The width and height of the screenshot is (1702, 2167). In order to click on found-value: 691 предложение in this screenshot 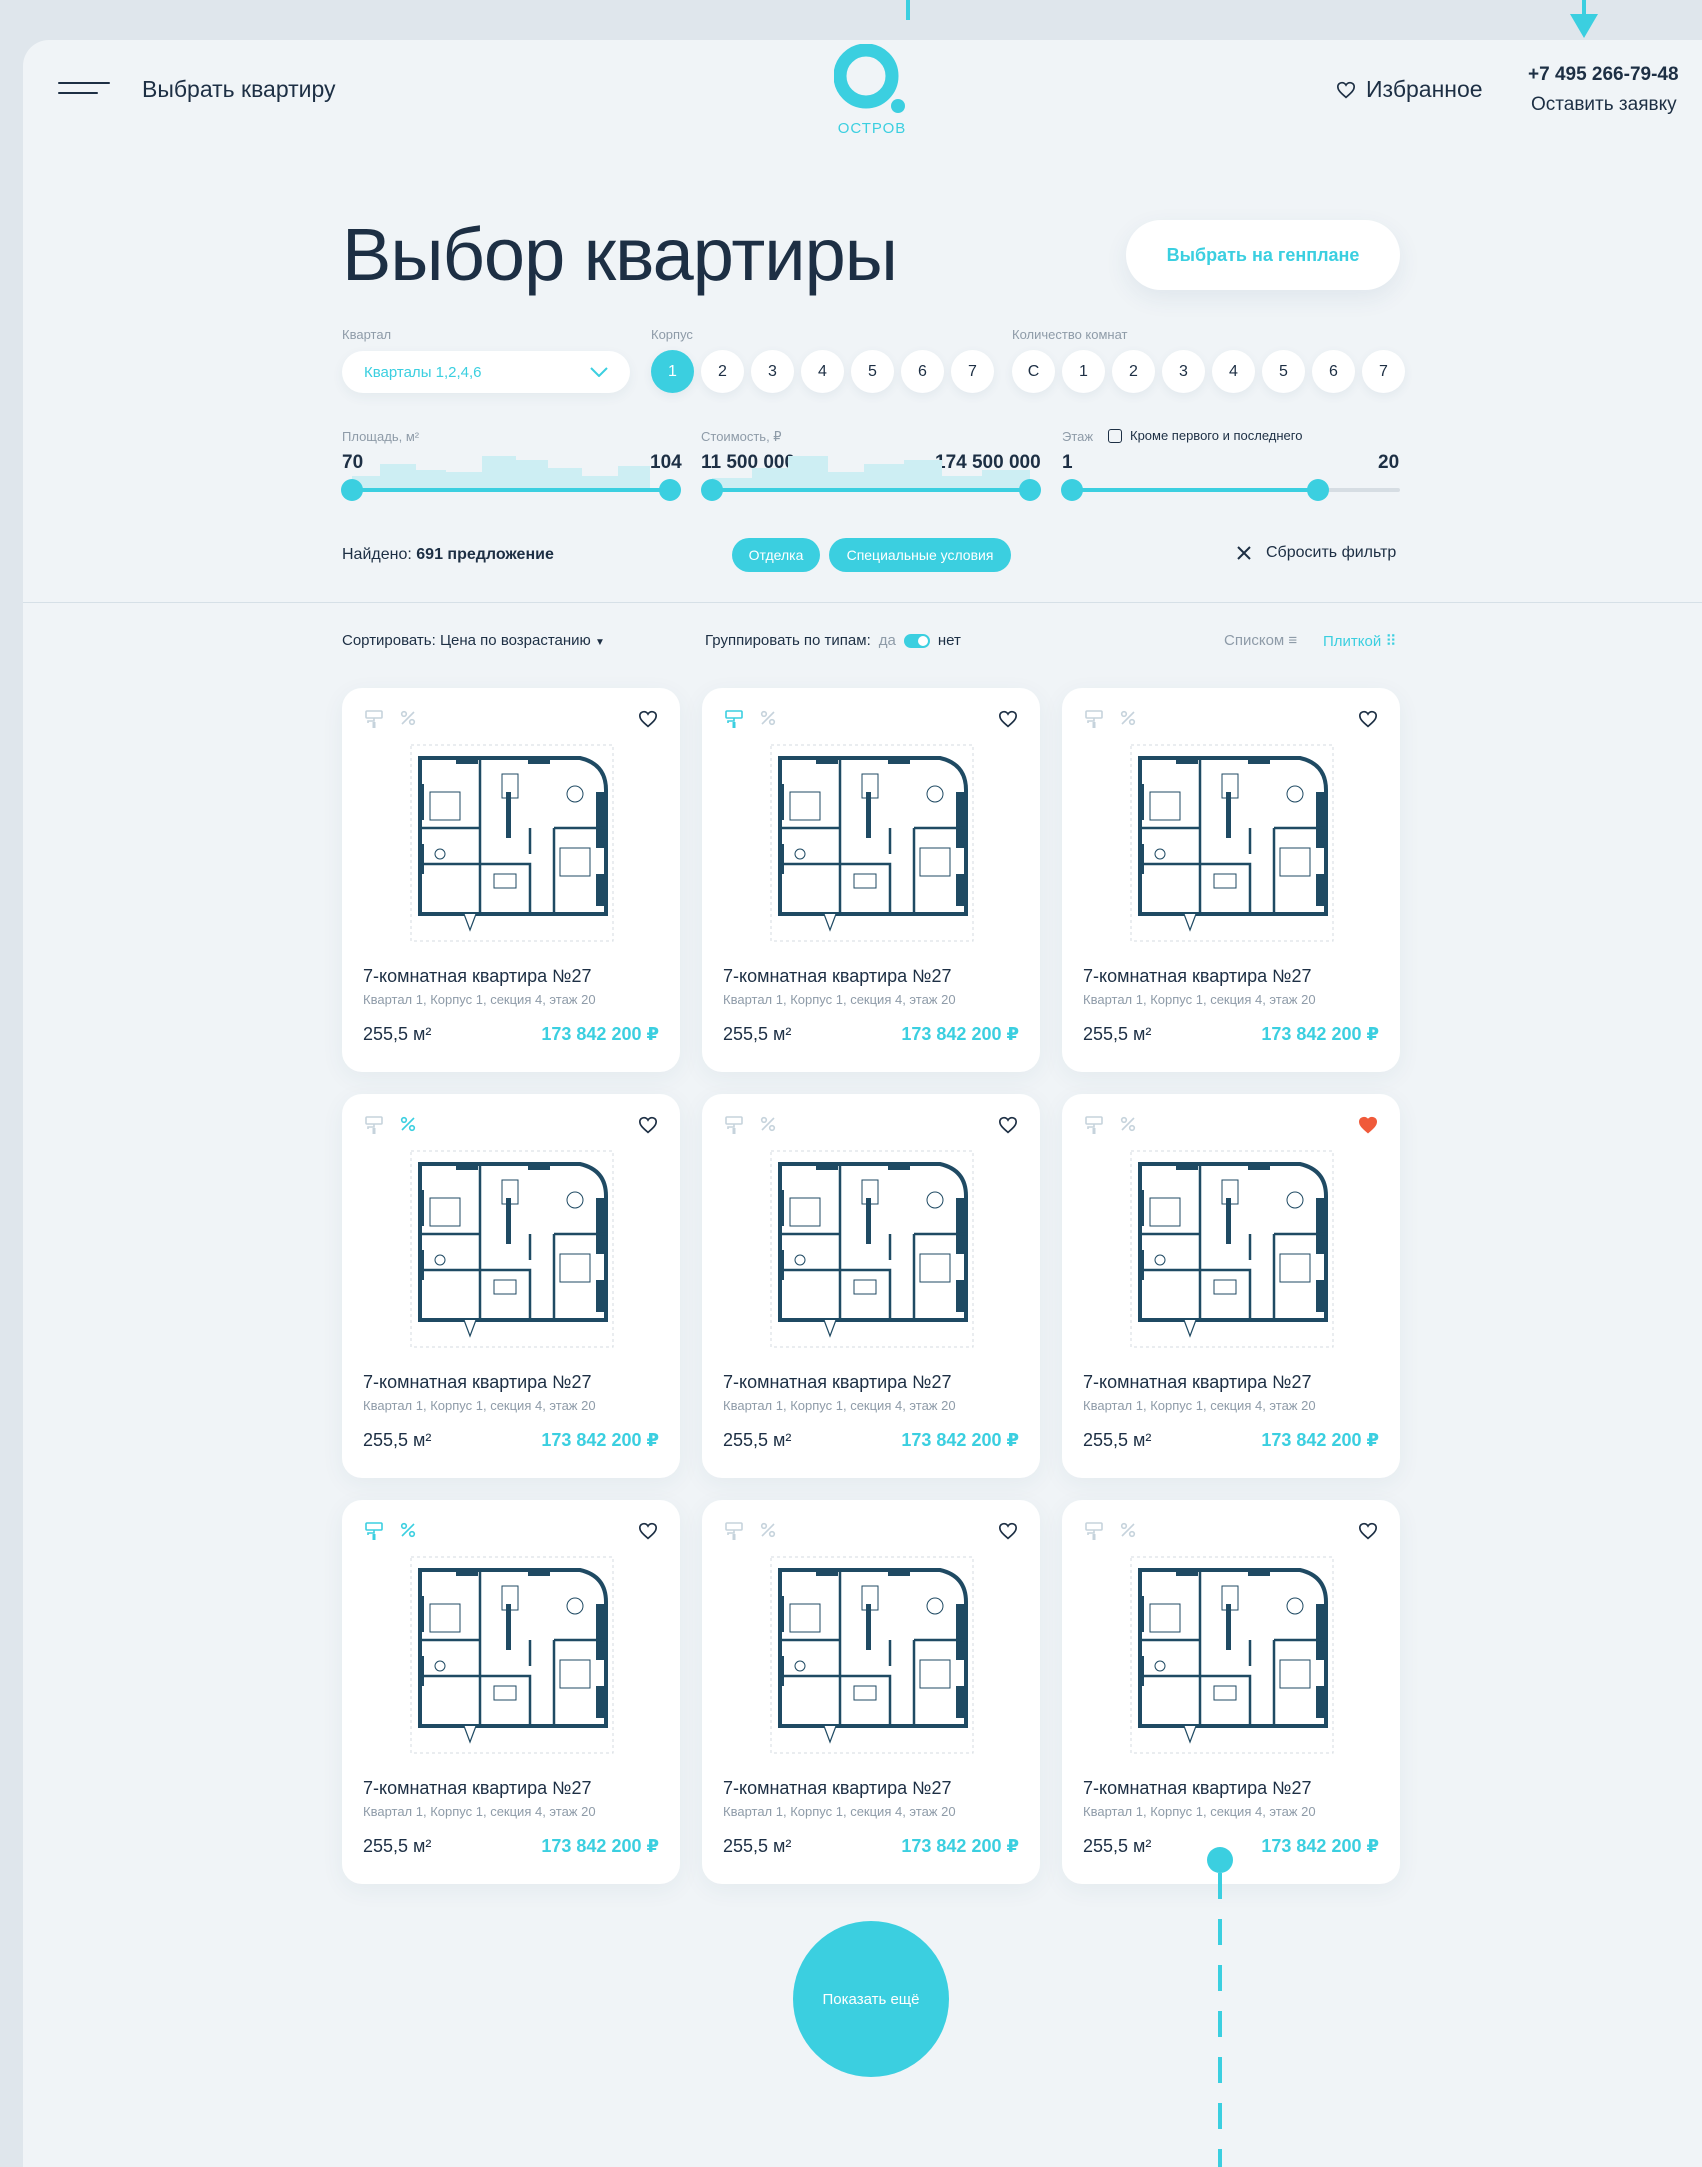, I will do `click(485, 554)`.